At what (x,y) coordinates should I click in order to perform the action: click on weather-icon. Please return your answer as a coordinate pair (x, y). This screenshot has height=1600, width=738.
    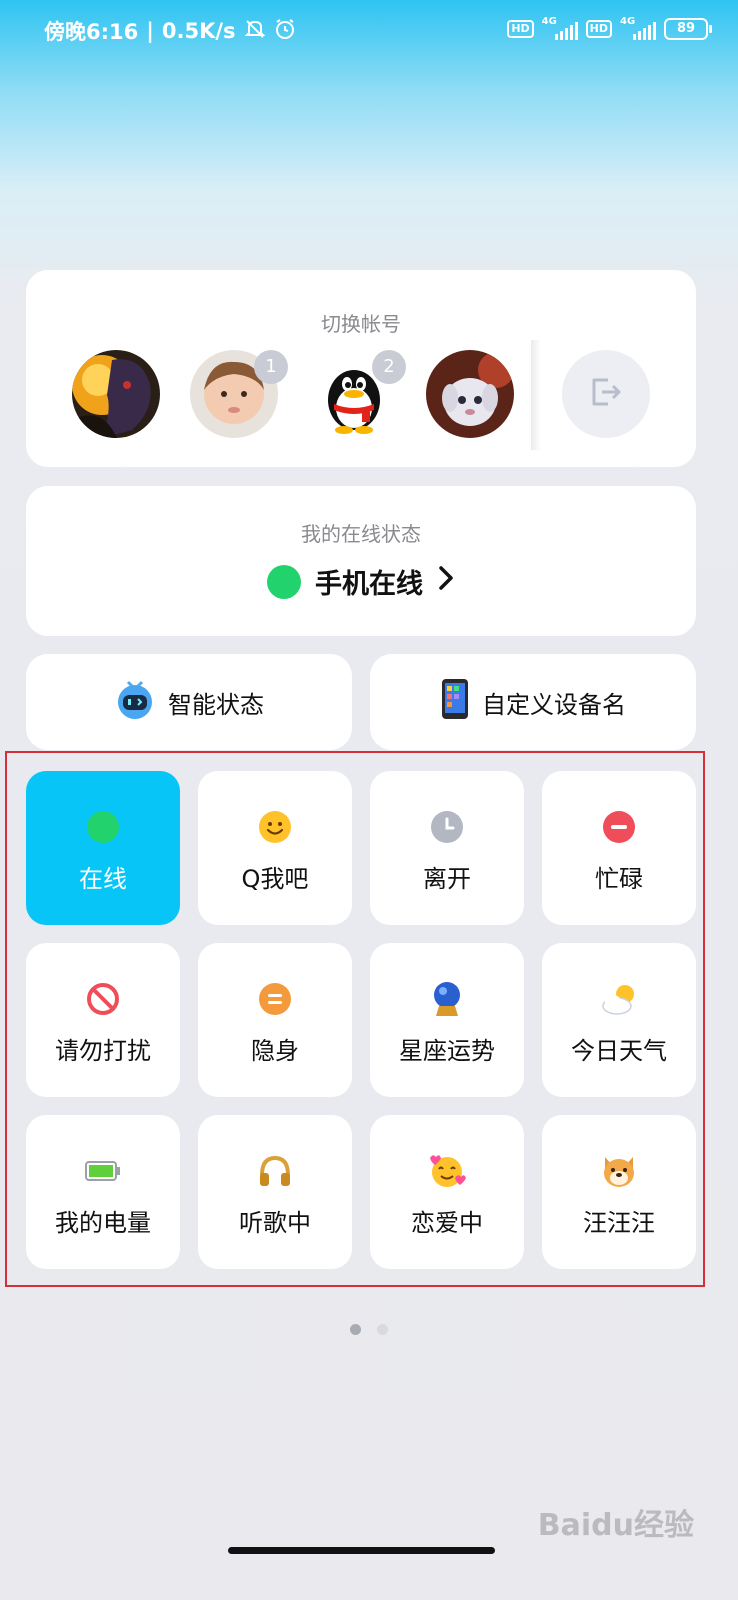
    Looking at the image, I should click on (619, 1001).